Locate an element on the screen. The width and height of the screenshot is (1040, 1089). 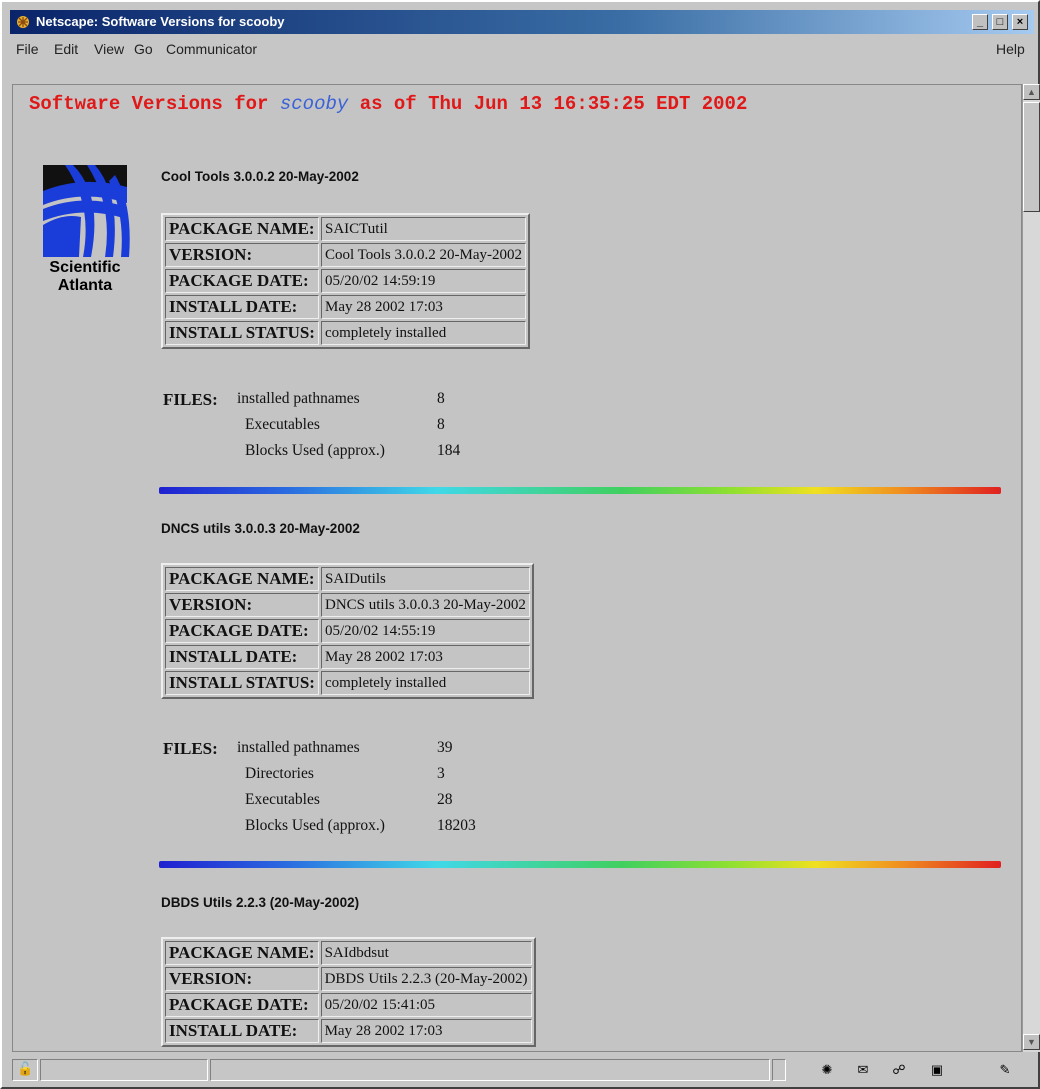
security-cell: 🔓 is located at coordinates (25, 1070).